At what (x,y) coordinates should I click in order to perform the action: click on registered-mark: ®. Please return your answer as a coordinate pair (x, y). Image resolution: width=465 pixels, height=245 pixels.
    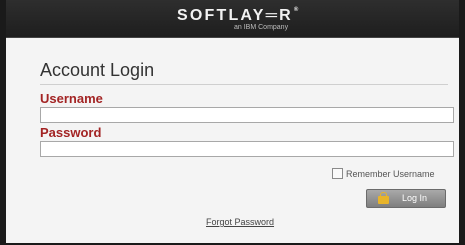
    Looking at the image, I should click on (296, 10).